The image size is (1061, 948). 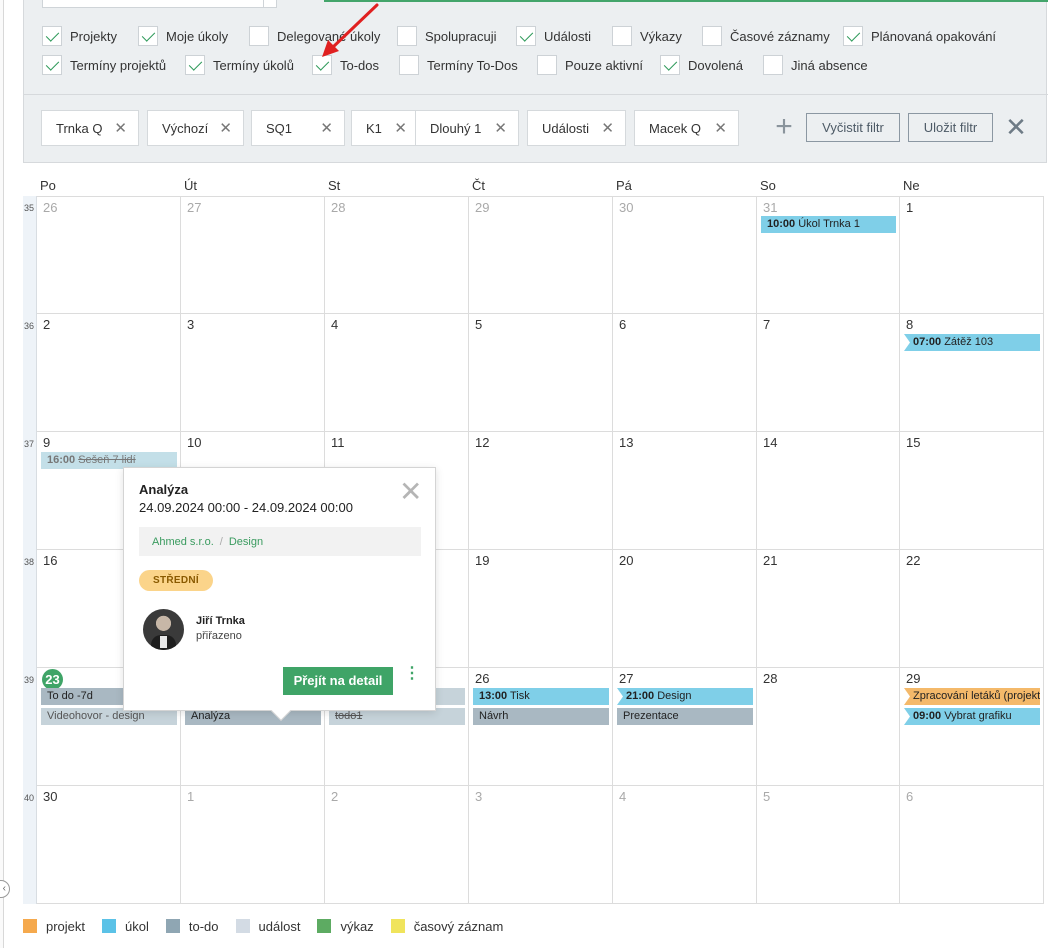 I want to click on day-number: 5, so click(x=479, y=324).